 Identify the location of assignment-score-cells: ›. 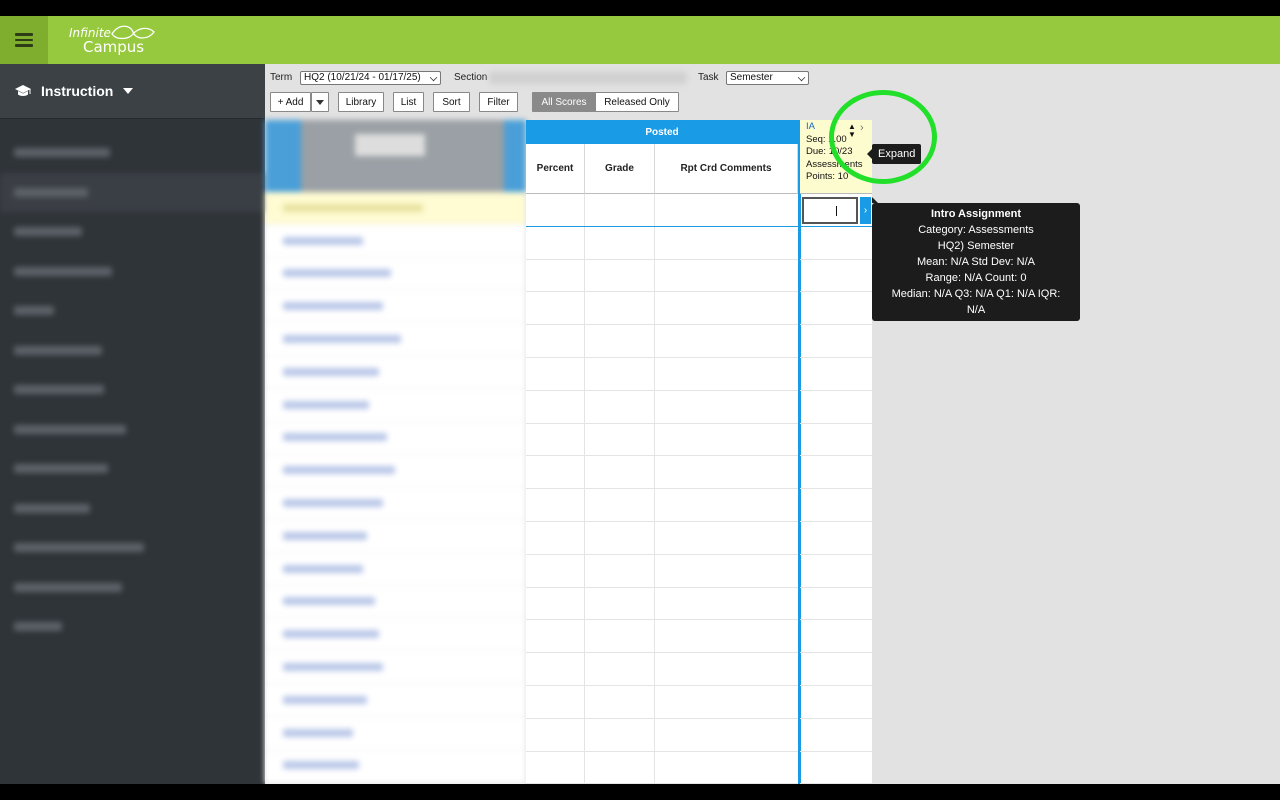
(836, 489).